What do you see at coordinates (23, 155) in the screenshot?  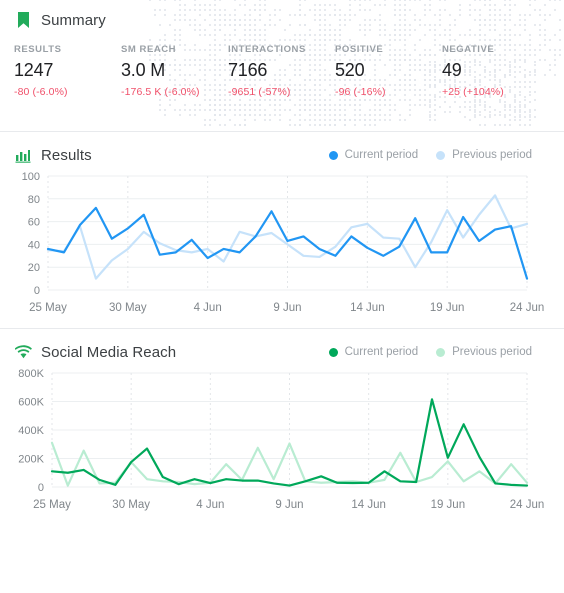 I see `bar-chart-icon` at bounding box center [23, 155].